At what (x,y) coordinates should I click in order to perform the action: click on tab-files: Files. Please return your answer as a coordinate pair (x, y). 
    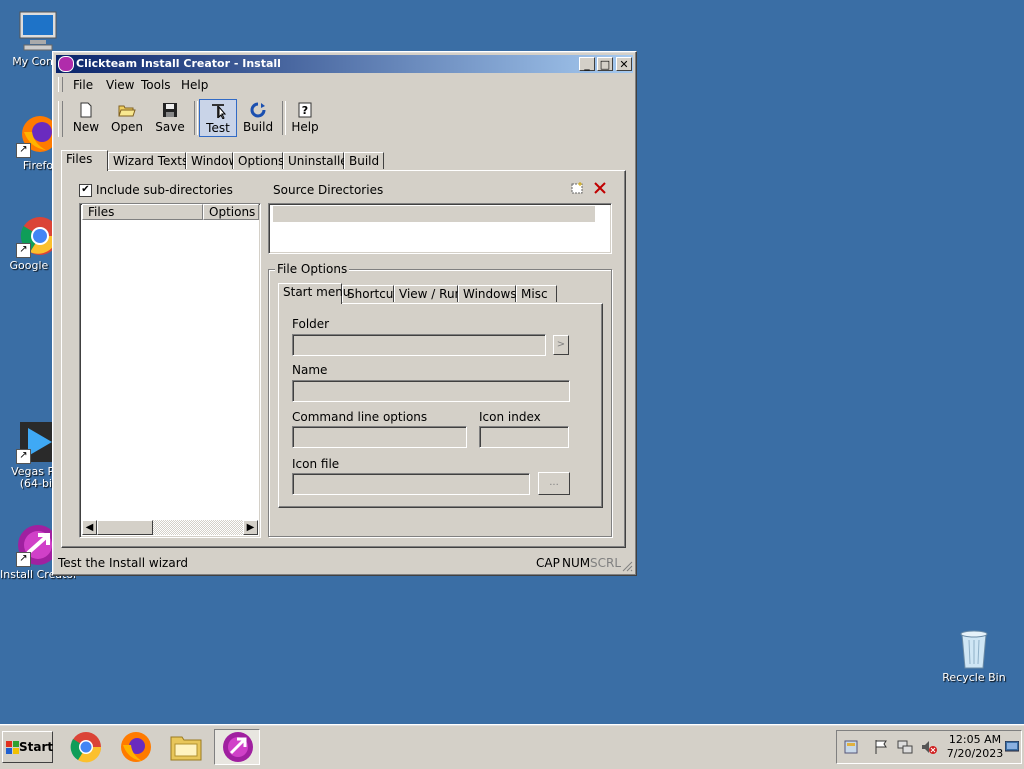
    Looking at the image, I should click on (84, 160).